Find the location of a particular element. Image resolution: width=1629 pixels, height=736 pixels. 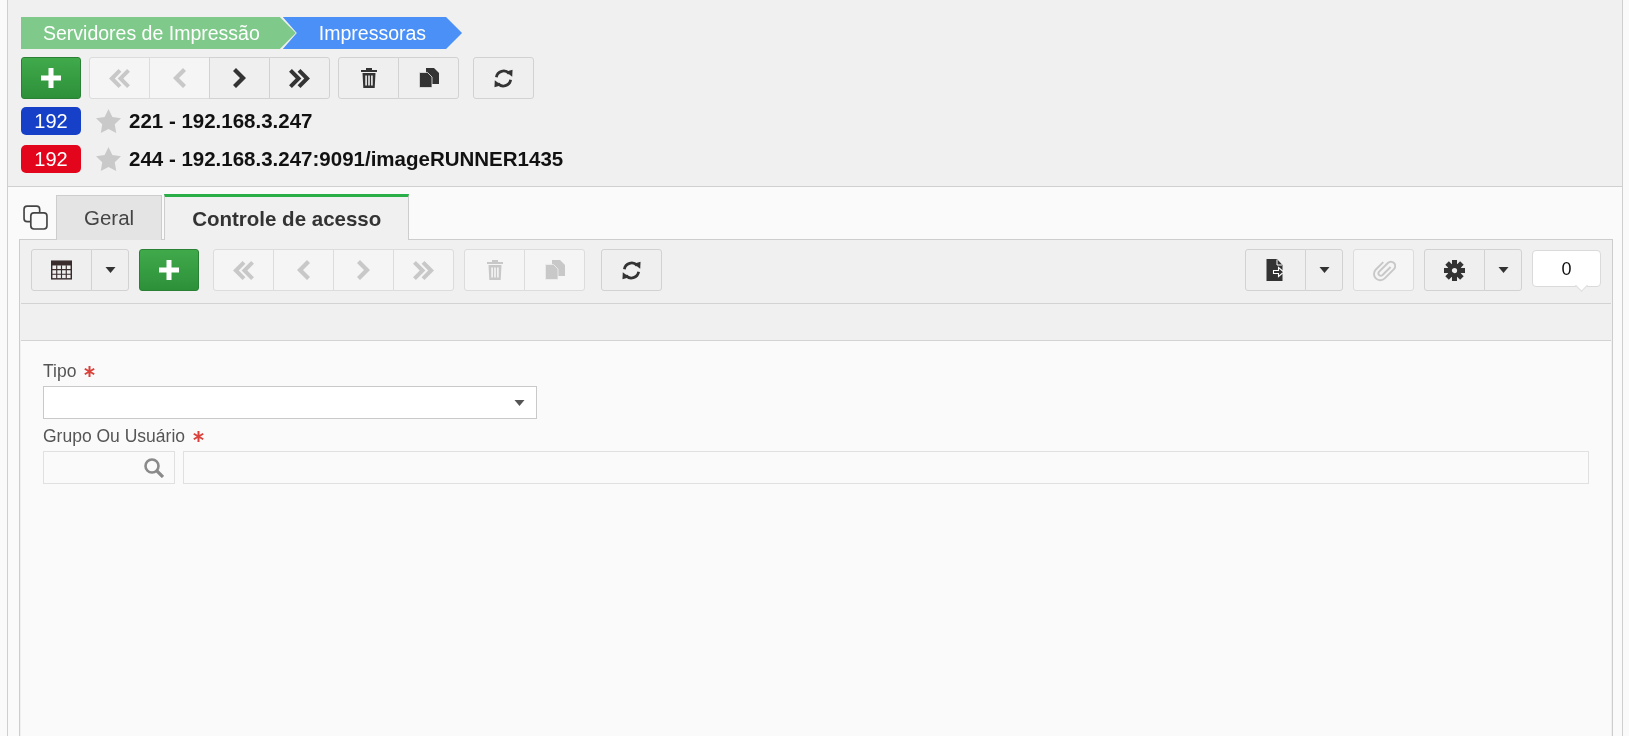

settings-icon is located at coordinates (1454, 270).